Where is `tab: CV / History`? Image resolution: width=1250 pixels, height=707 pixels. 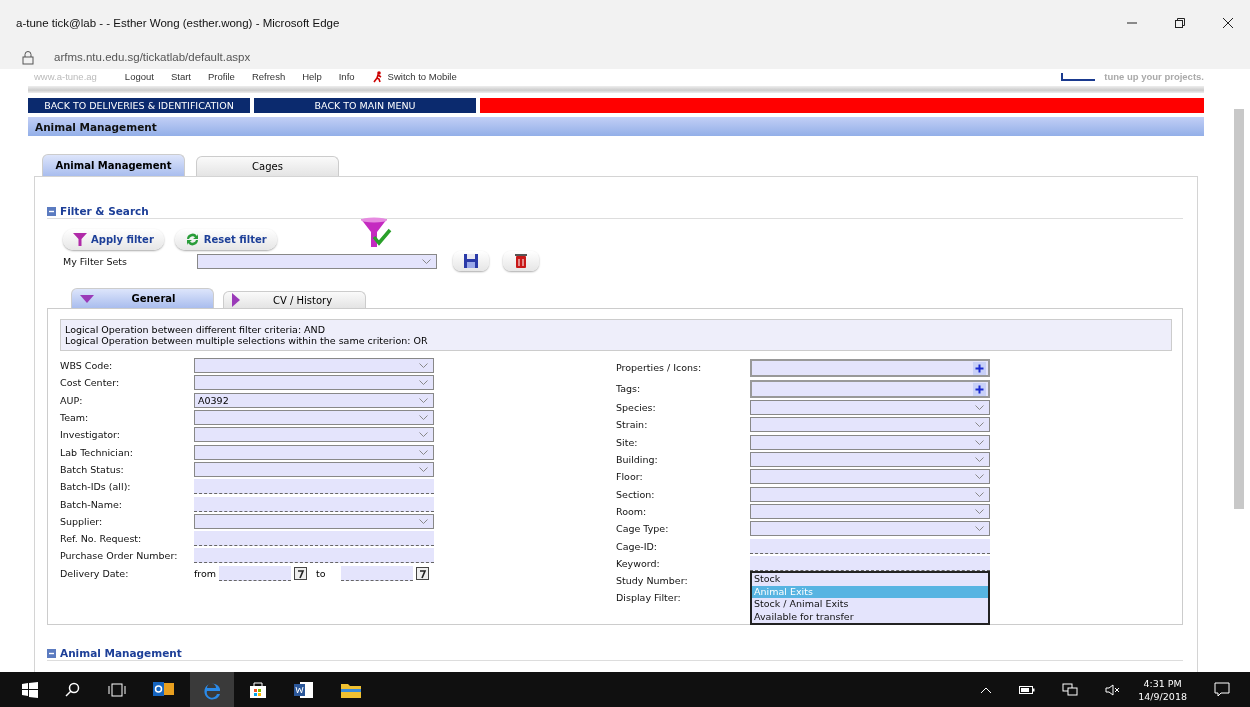 tab: CV / History is located at coordinates (294, 299).